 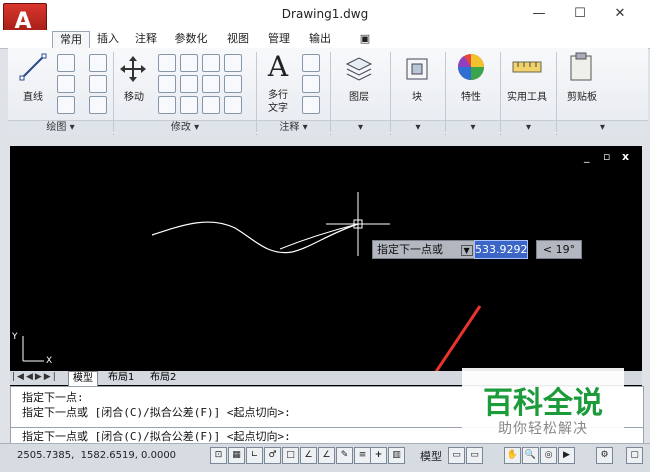 What do you see at coordinates (71, 39) in the screenshot?
I see `tab-home: 常用` at bounding box center [71, 39].